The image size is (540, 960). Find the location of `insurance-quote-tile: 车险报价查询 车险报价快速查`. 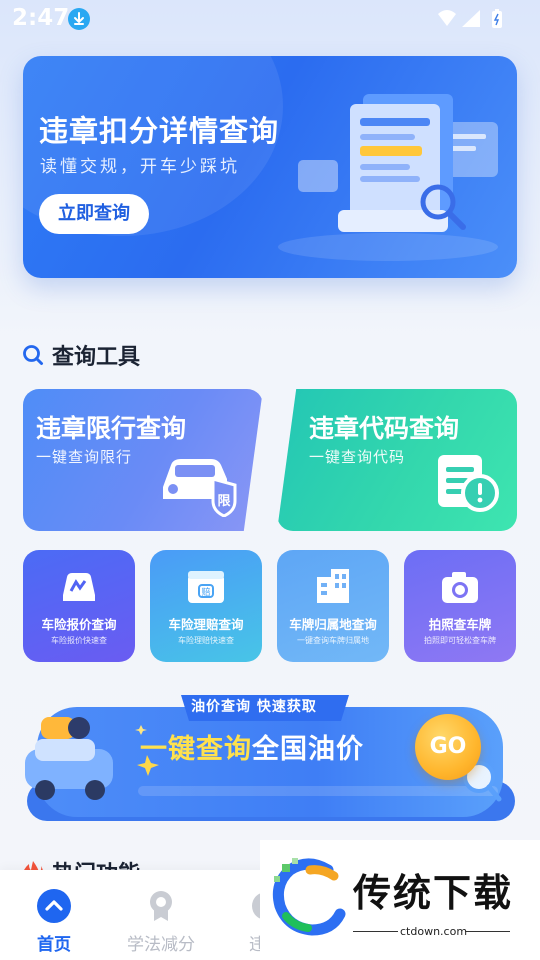

insurance-quote-tile: 车险报价查询 车险报价快速查 is located at coordinates (79, 606).